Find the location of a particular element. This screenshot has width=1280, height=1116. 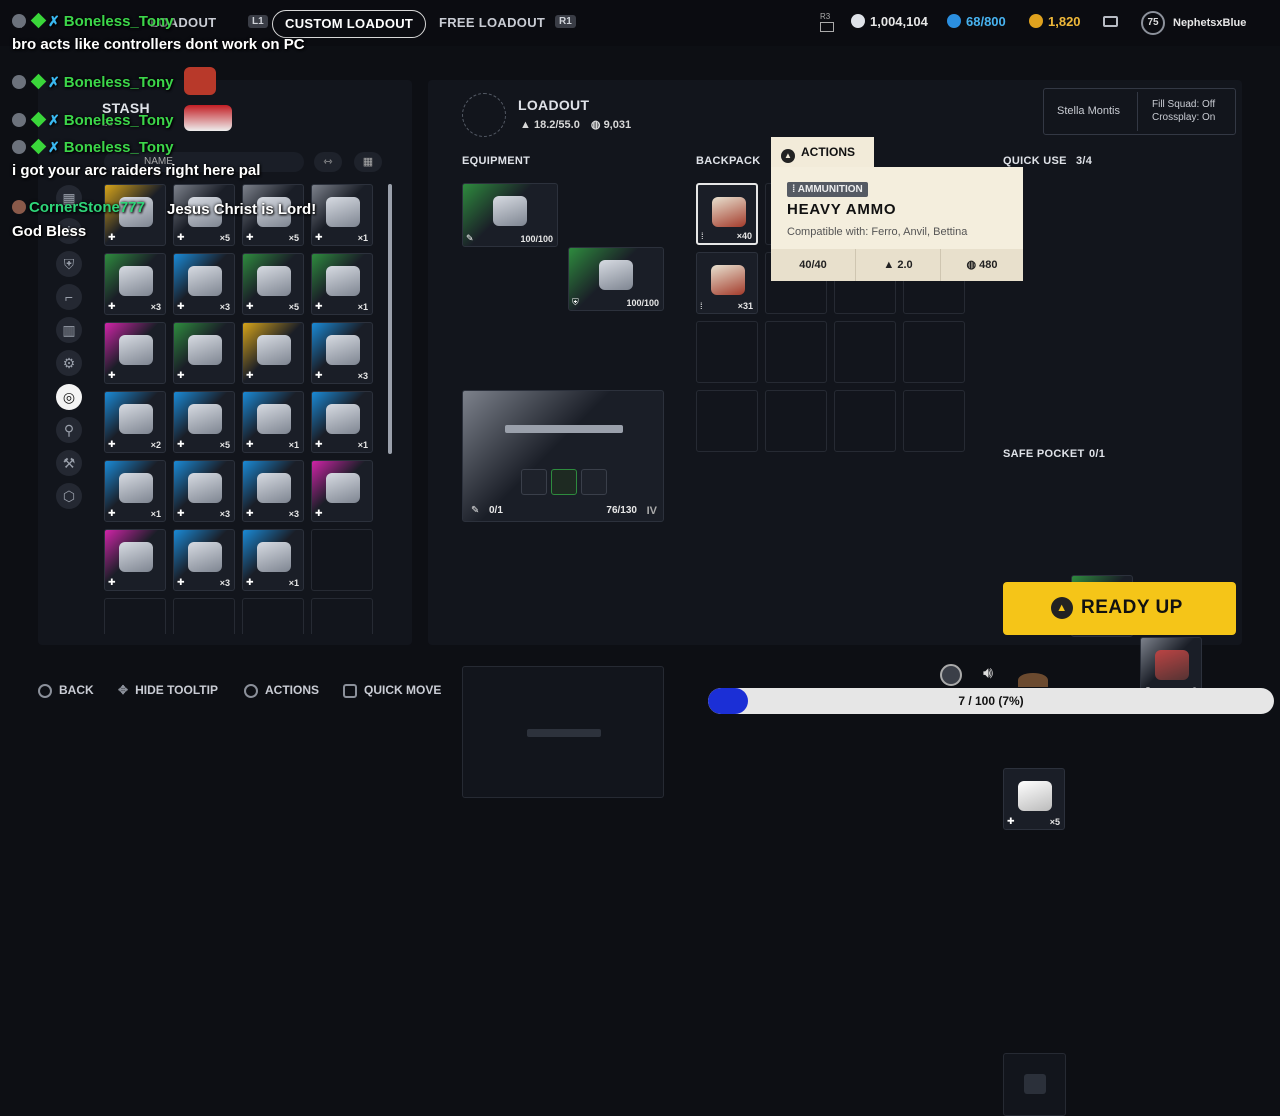

shield-tag-icon: ⛨ is located at coordinates (575, 302).